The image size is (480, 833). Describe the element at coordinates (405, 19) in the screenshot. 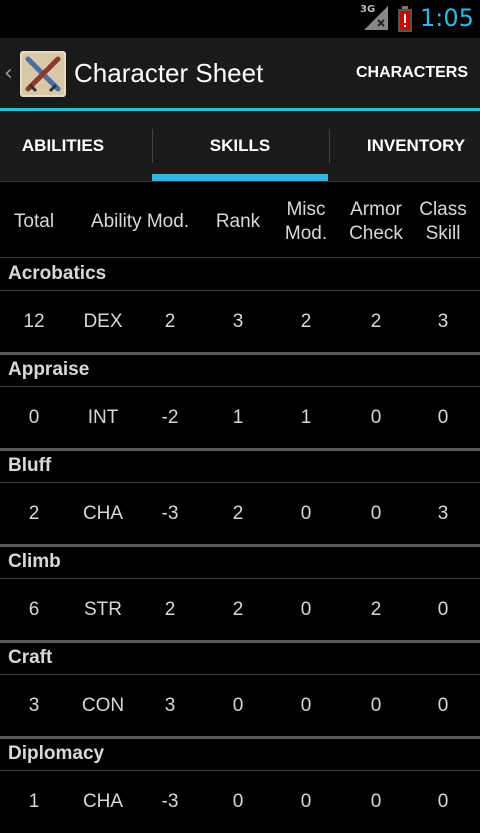

I see `battery-alert-icon` at that location.